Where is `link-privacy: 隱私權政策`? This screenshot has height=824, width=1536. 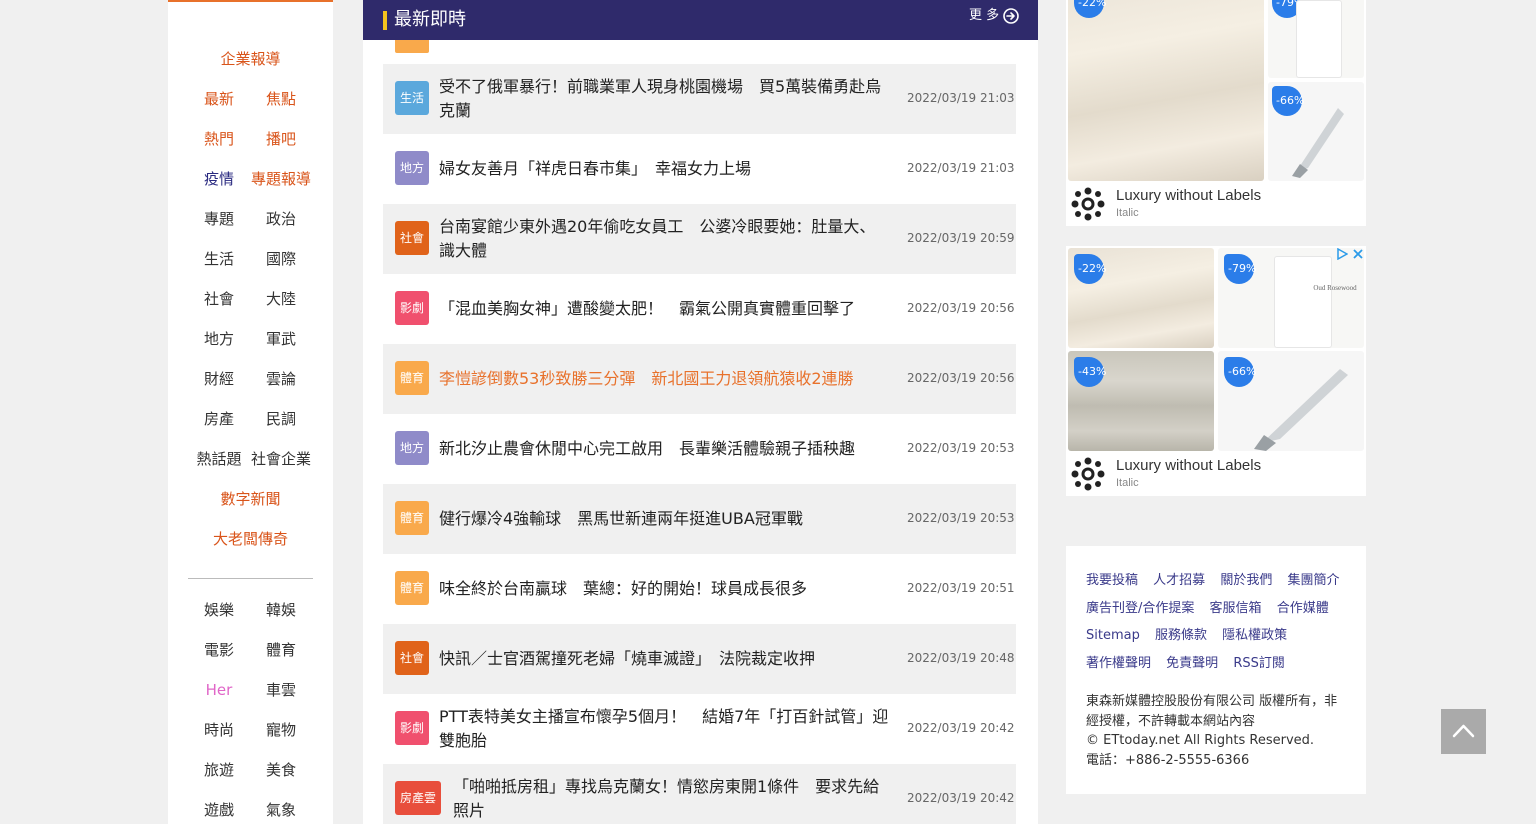 link-privacy: 隱私權政策 is located at coordinates (1254, 635).